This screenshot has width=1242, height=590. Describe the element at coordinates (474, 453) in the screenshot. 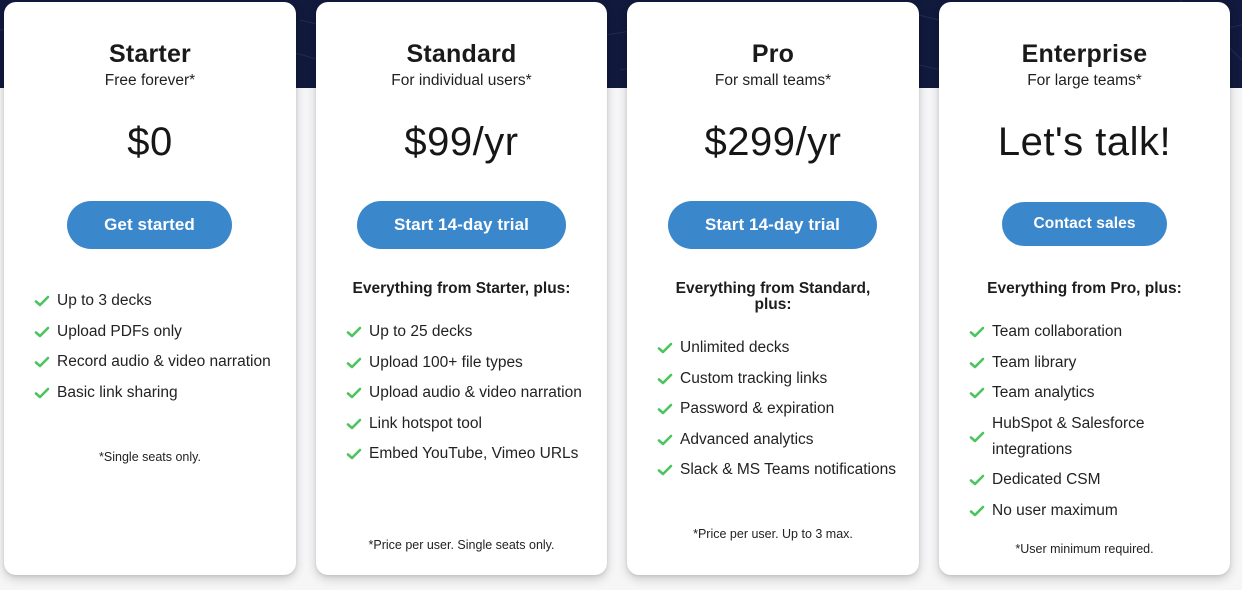

I see `feature-label: Embed YouTube, Vimeo URLs` at that location.